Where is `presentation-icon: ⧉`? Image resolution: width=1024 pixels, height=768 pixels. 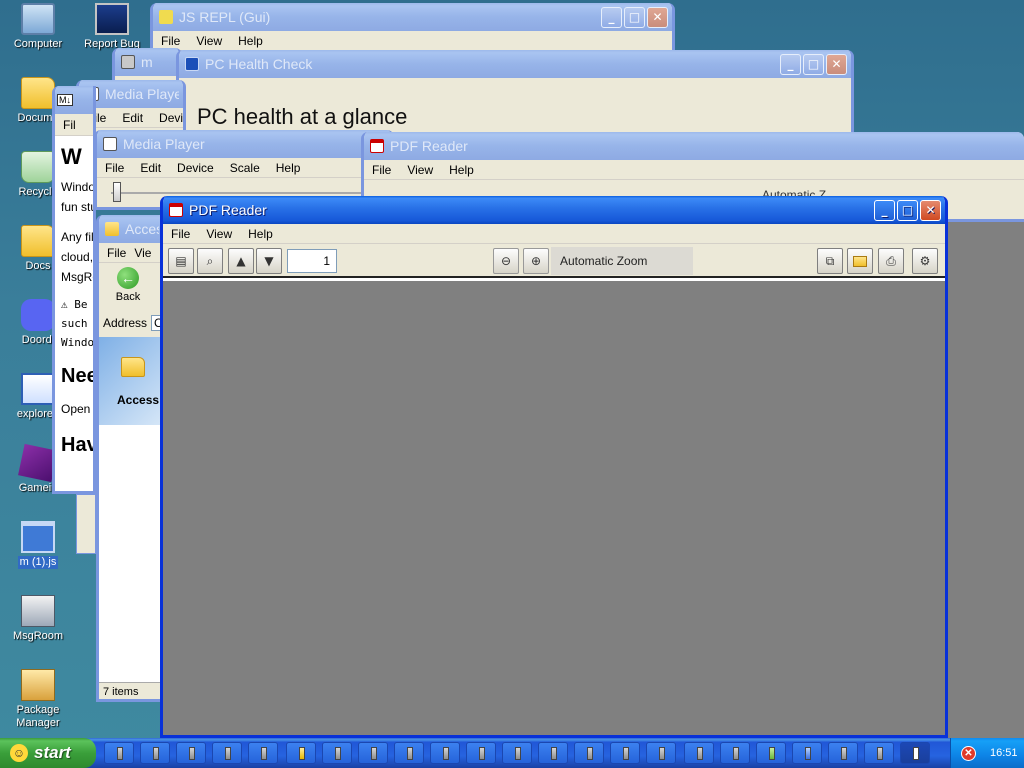 presentation-icon: ⧉ is located at coordinates (830, 260).